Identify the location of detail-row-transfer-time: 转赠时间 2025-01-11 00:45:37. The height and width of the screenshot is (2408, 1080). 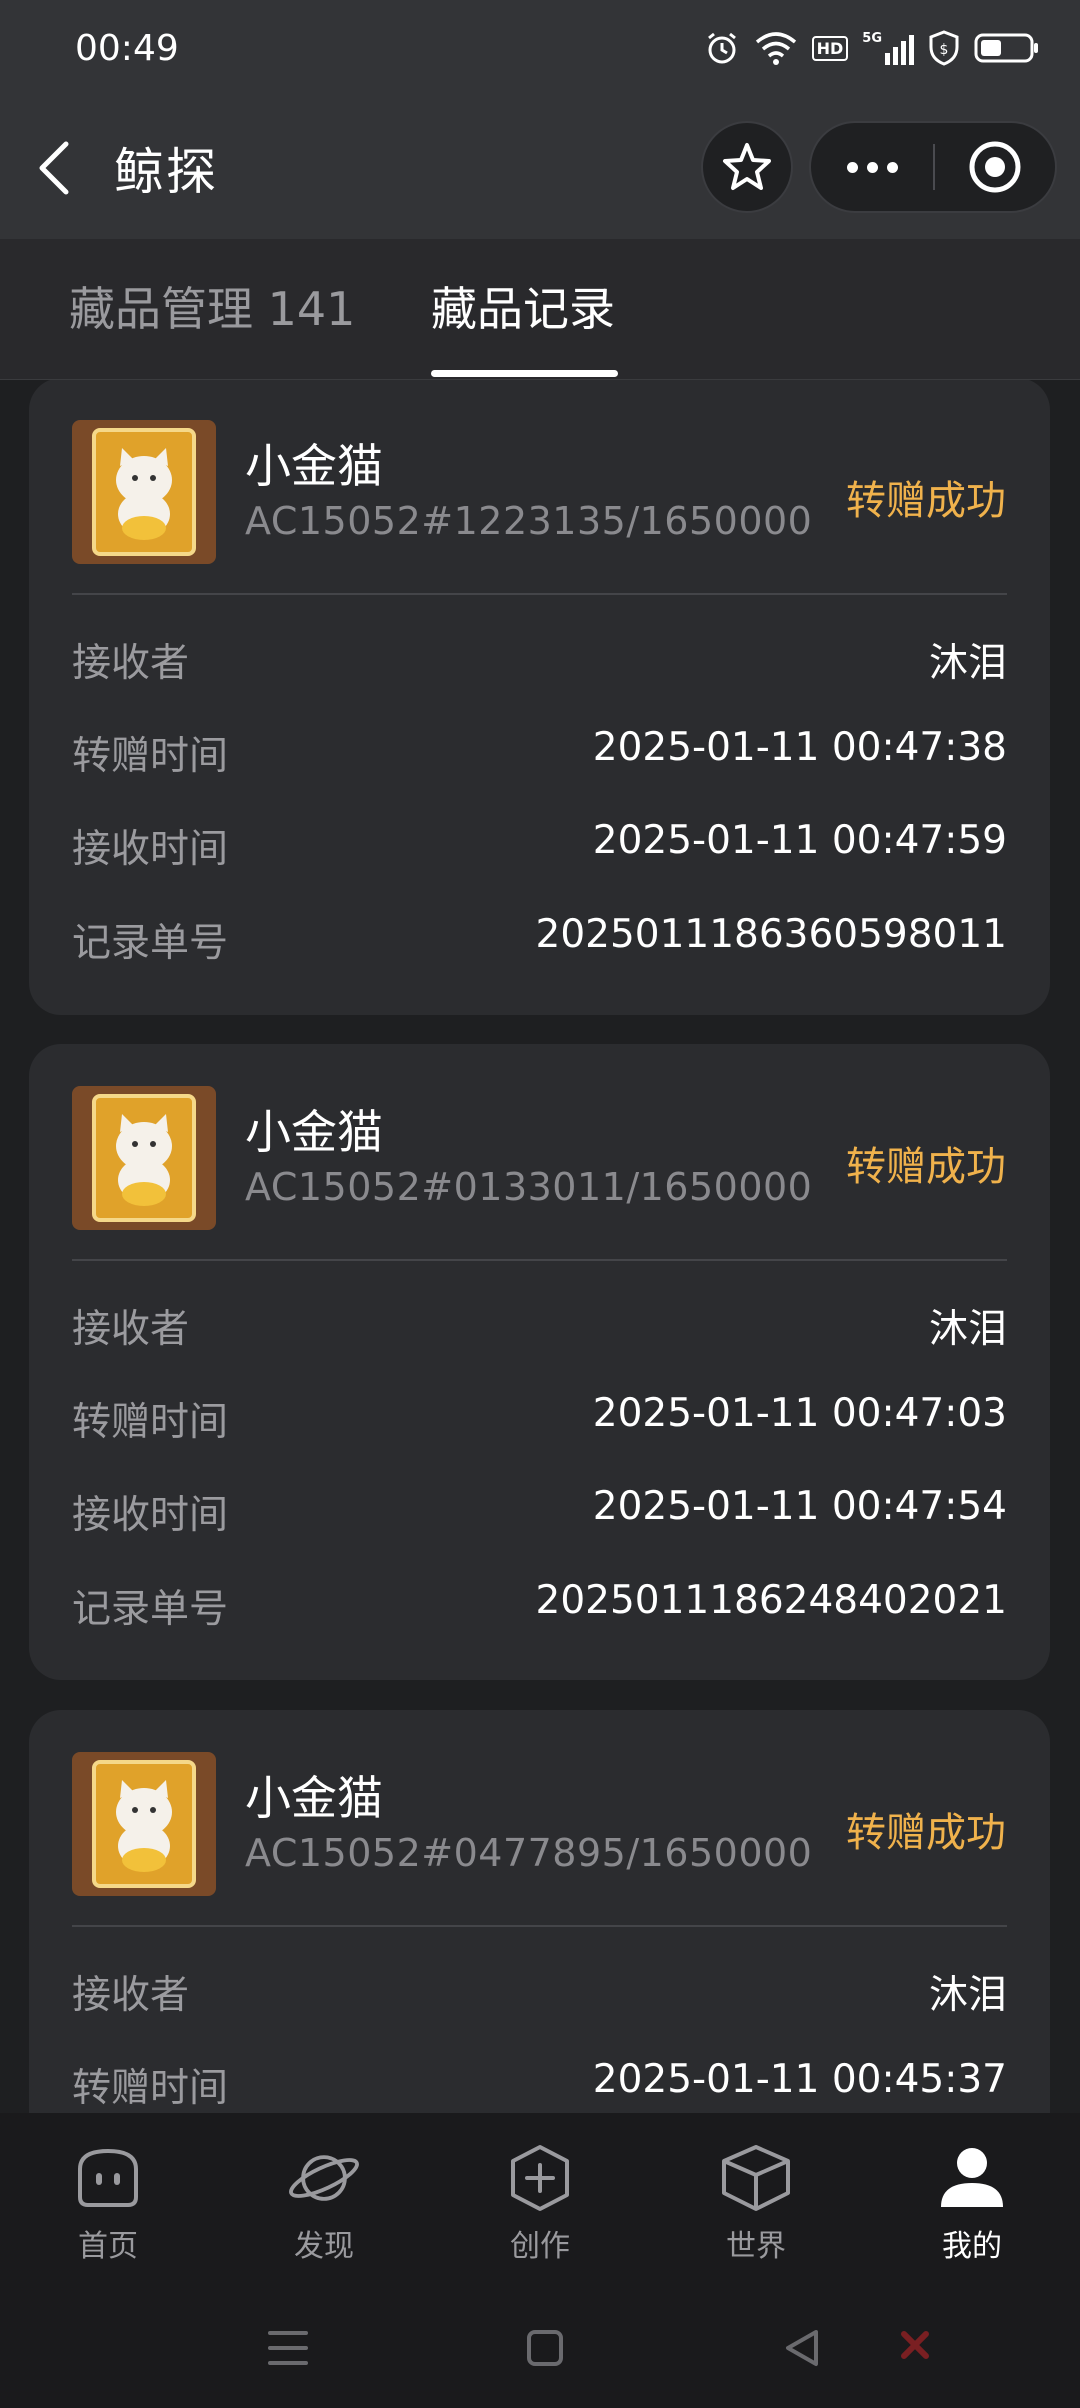
(539, 2085).